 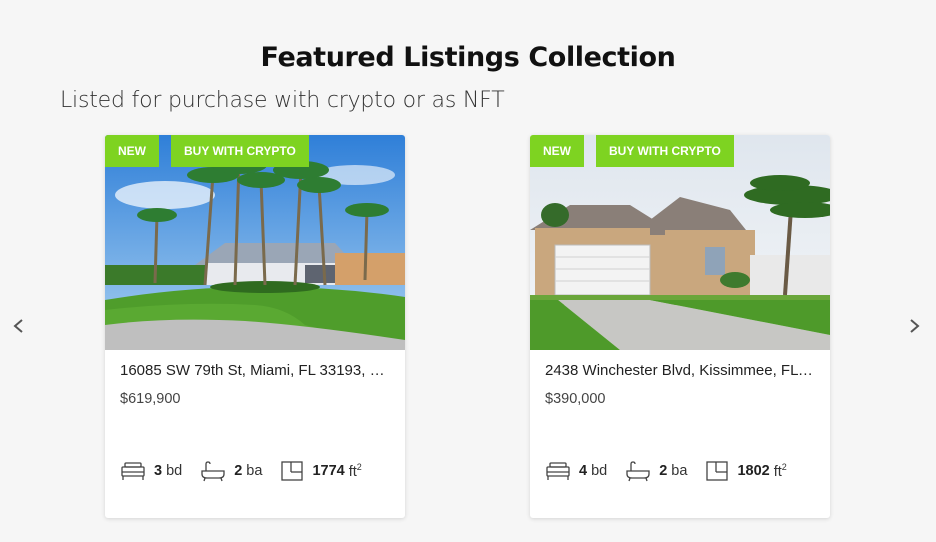 I want to click on carousel-next-button, so click(x=914, y=326).